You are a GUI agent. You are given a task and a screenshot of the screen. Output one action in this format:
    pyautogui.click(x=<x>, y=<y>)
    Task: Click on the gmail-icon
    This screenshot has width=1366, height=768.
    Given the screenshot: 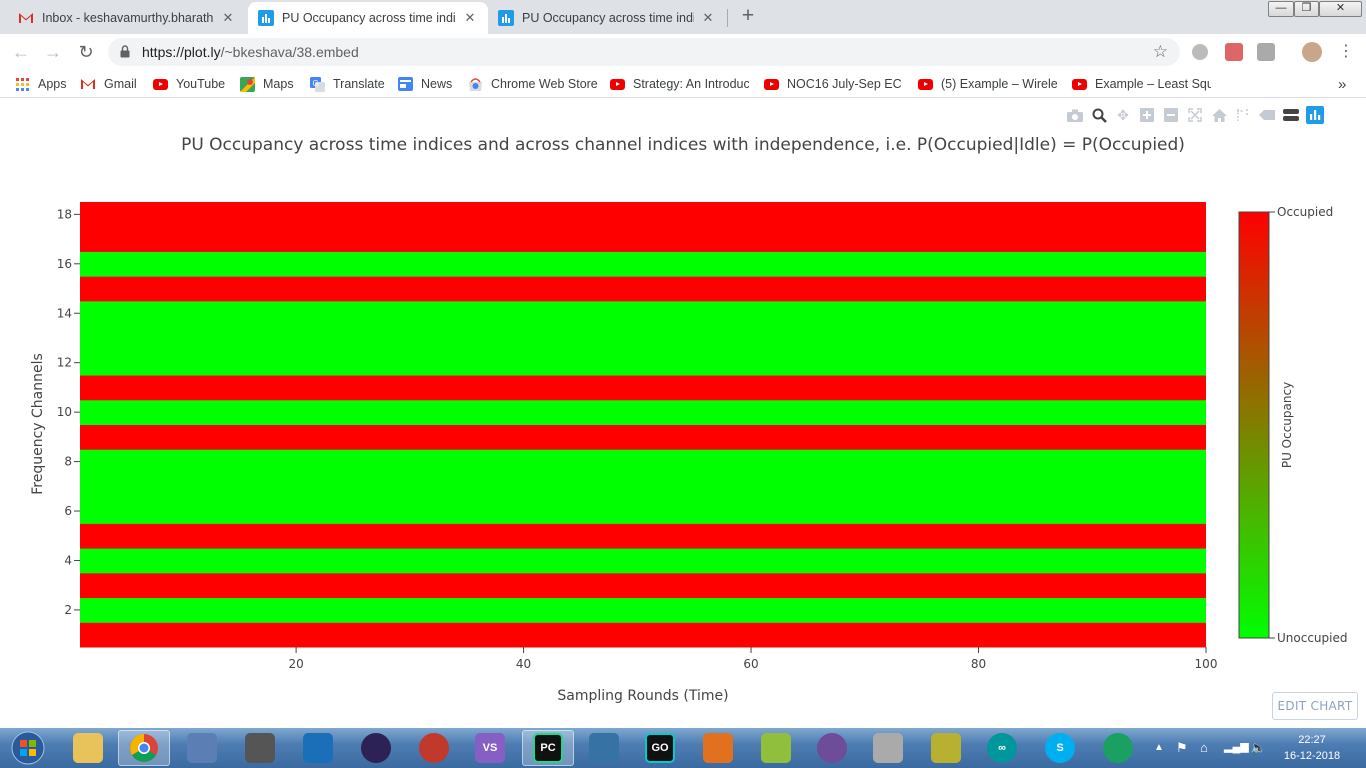 What is the action you would take?
    pyautogui.click(x=26, y=18)
    